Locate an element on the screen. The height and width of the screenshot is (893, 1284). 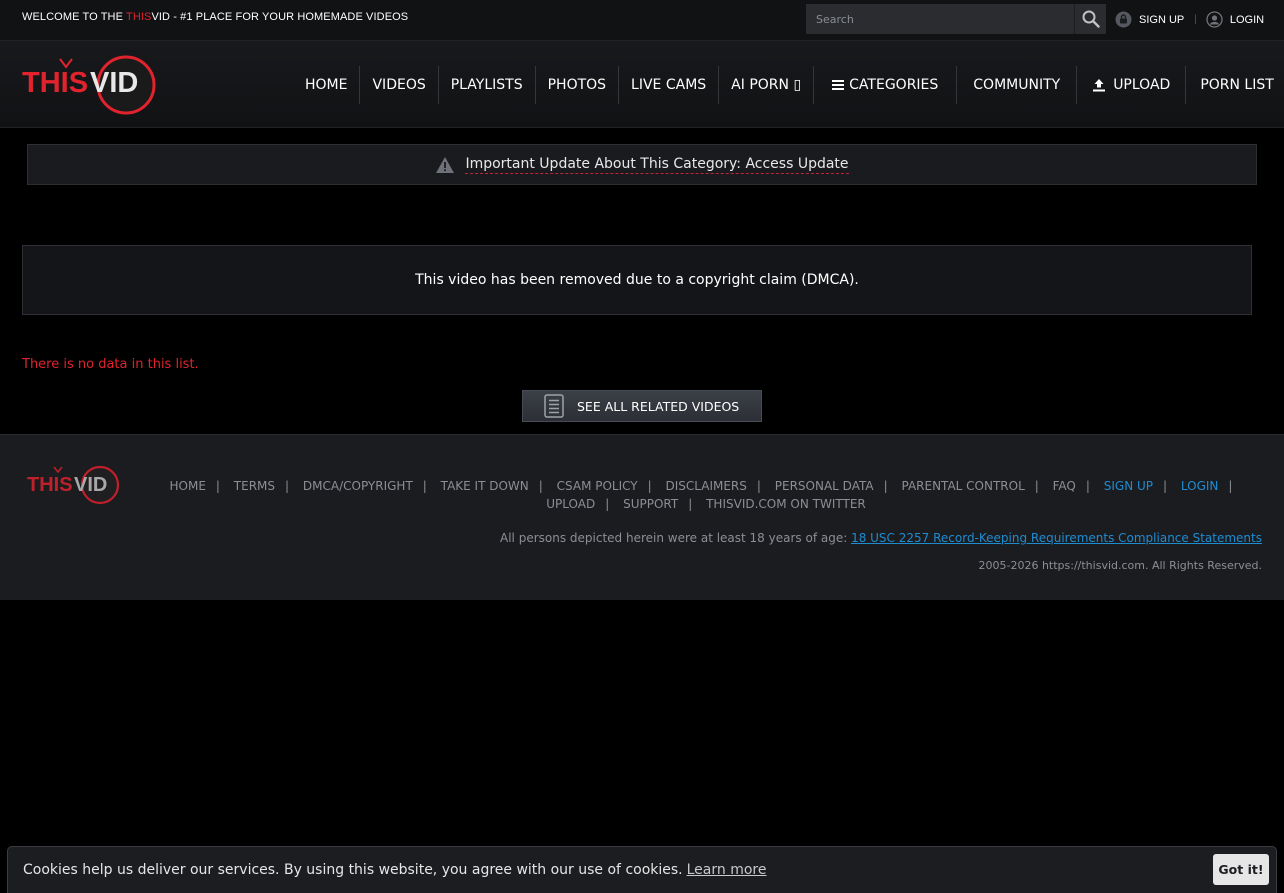
warning-icon is located at coordinates (445, 164).